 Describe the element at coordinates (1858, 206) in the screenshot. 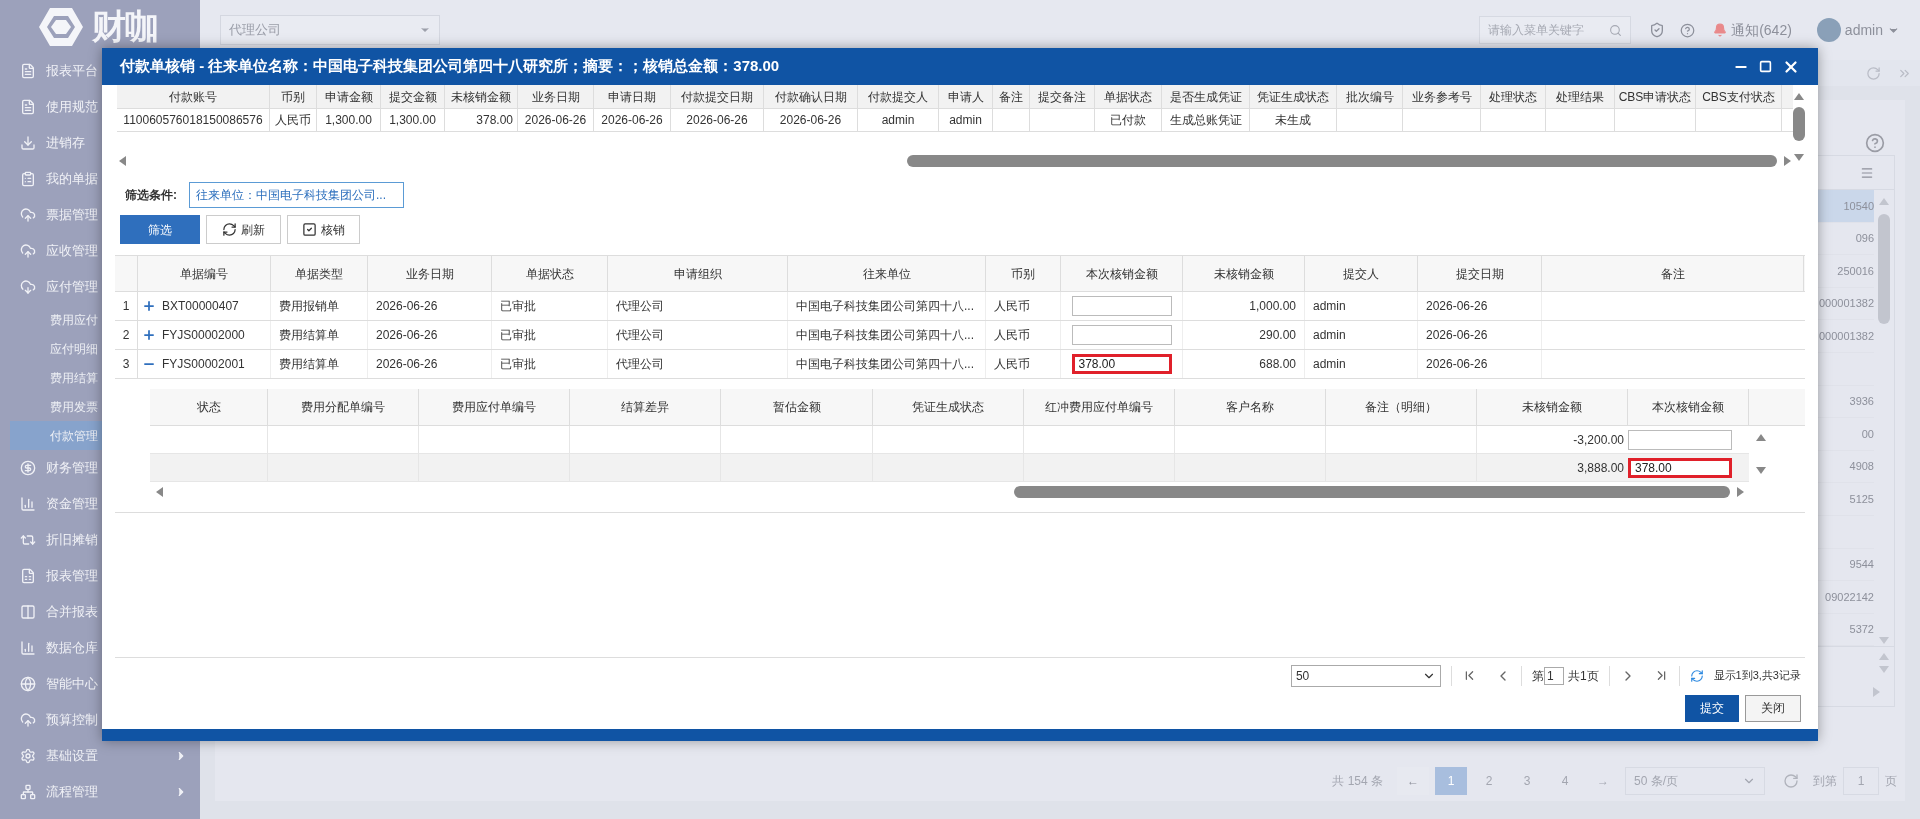

I see `table-cell-text: 10540` at that location.